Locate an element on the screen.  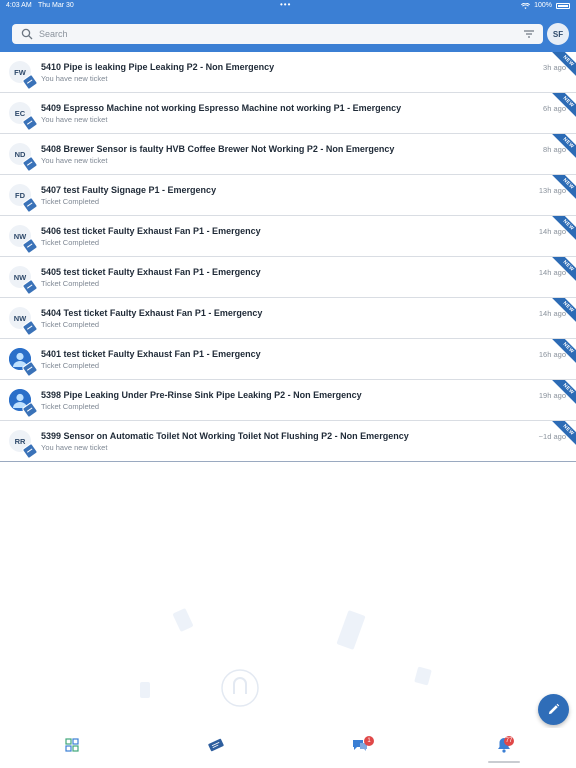
nav-tickets is located at coordinates (216, 745).